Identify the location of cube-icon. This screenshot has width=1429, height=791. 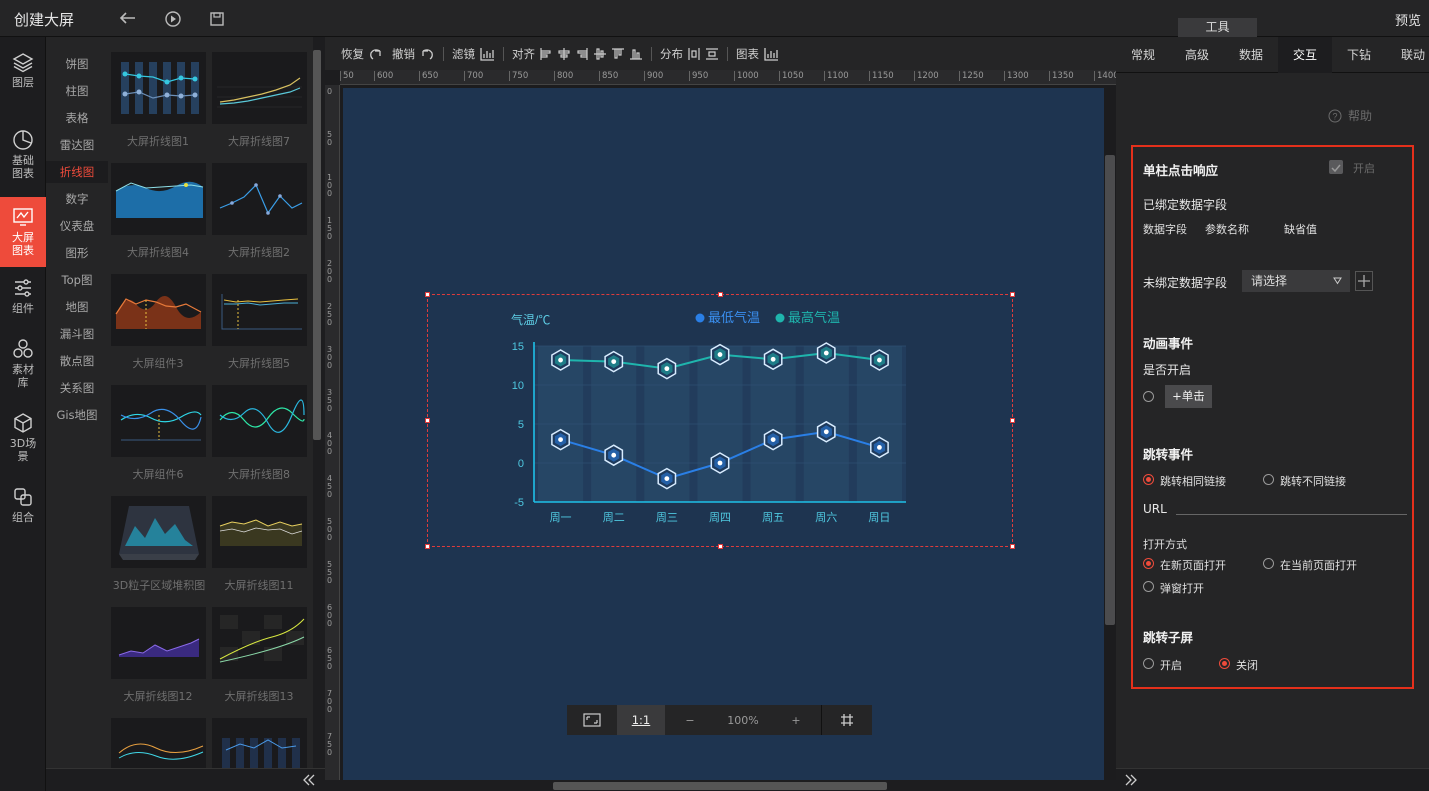
(23, 423).